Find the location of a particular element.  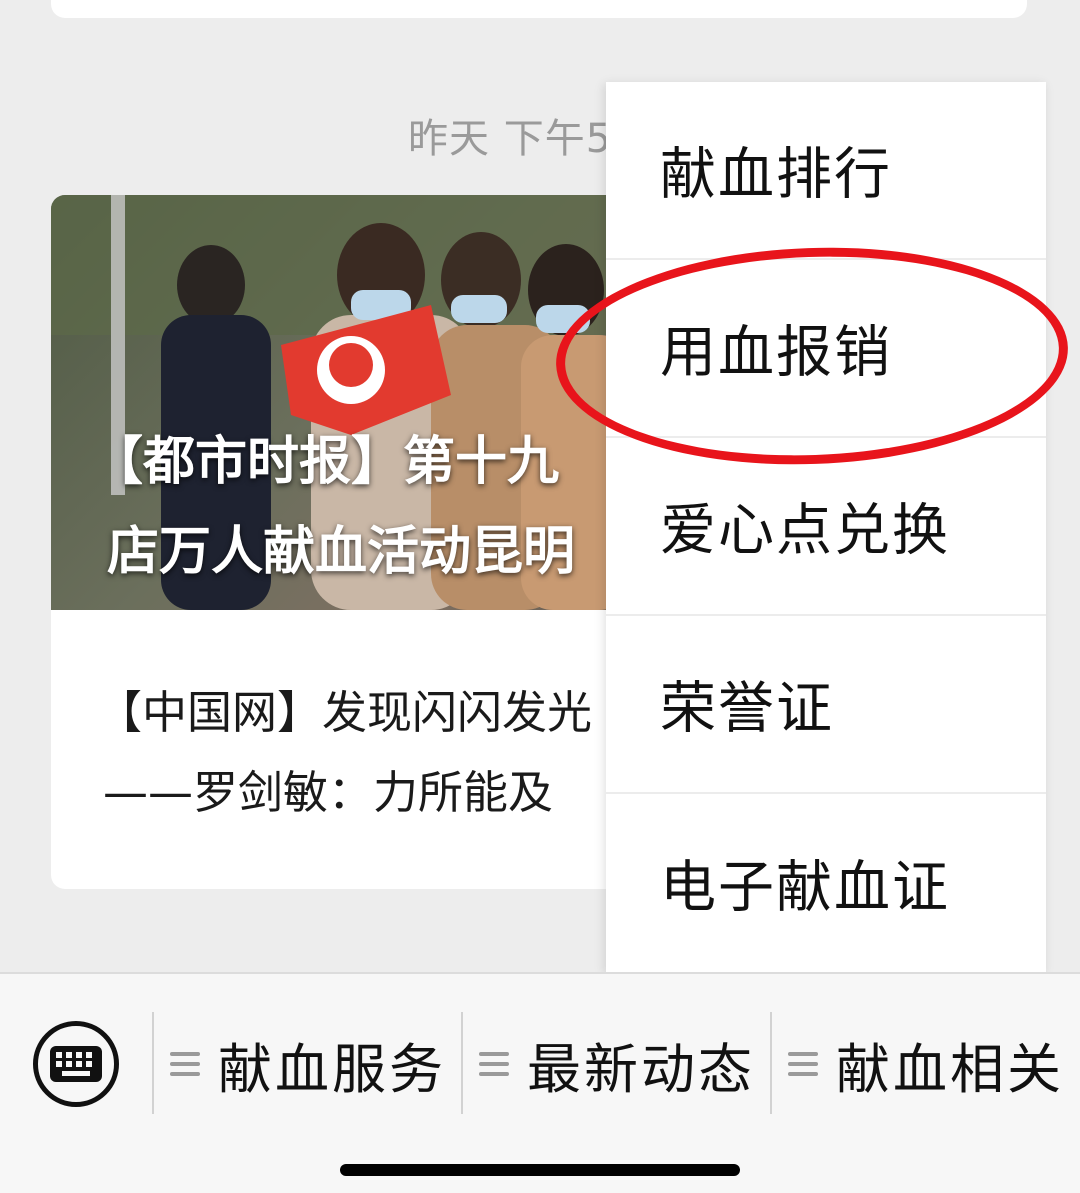

menu-item-label: 献血排行 is located at coordinates (776, 175).